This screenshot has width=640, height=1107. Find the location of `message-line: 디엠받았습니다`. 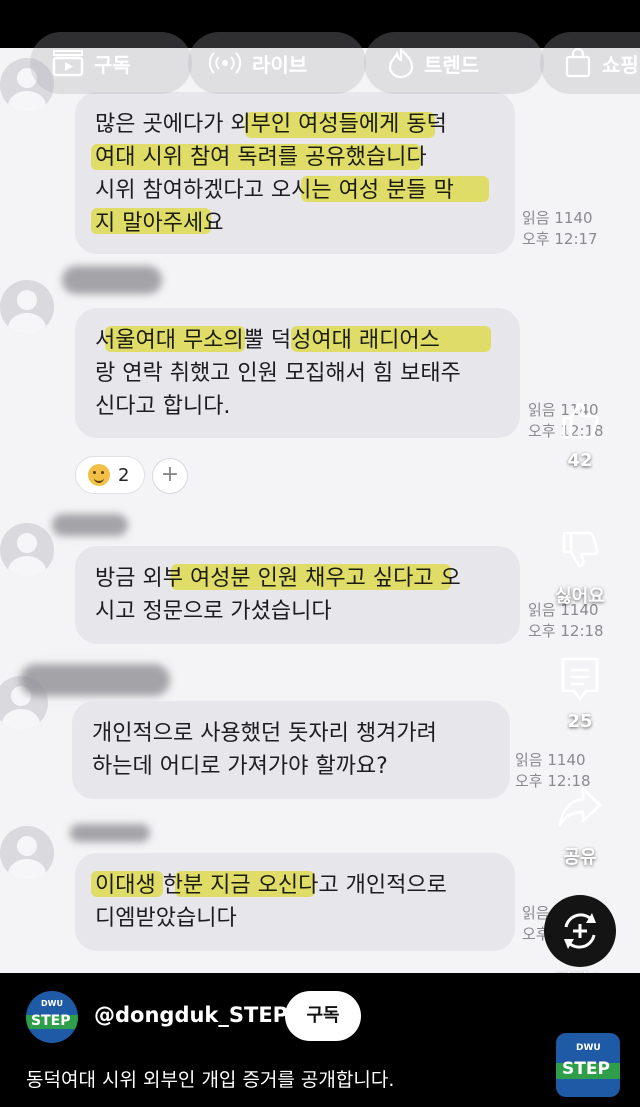

message-line: 디엠받았습니다 is located at coordinates (166, 918).